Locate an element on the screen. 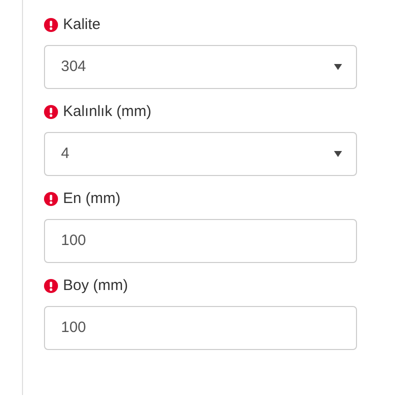 The width and height of the screenshot is (400, 400). select-dropdown: 4 is located at coordinates (200, 154).